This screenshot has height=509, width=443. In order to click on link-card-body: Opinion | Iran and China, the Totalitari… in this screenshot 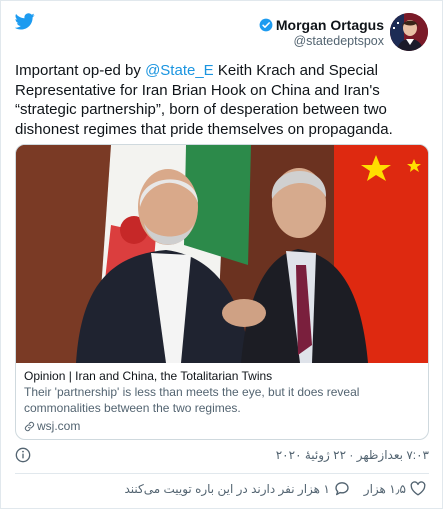, I will do `click(222, 401)`.